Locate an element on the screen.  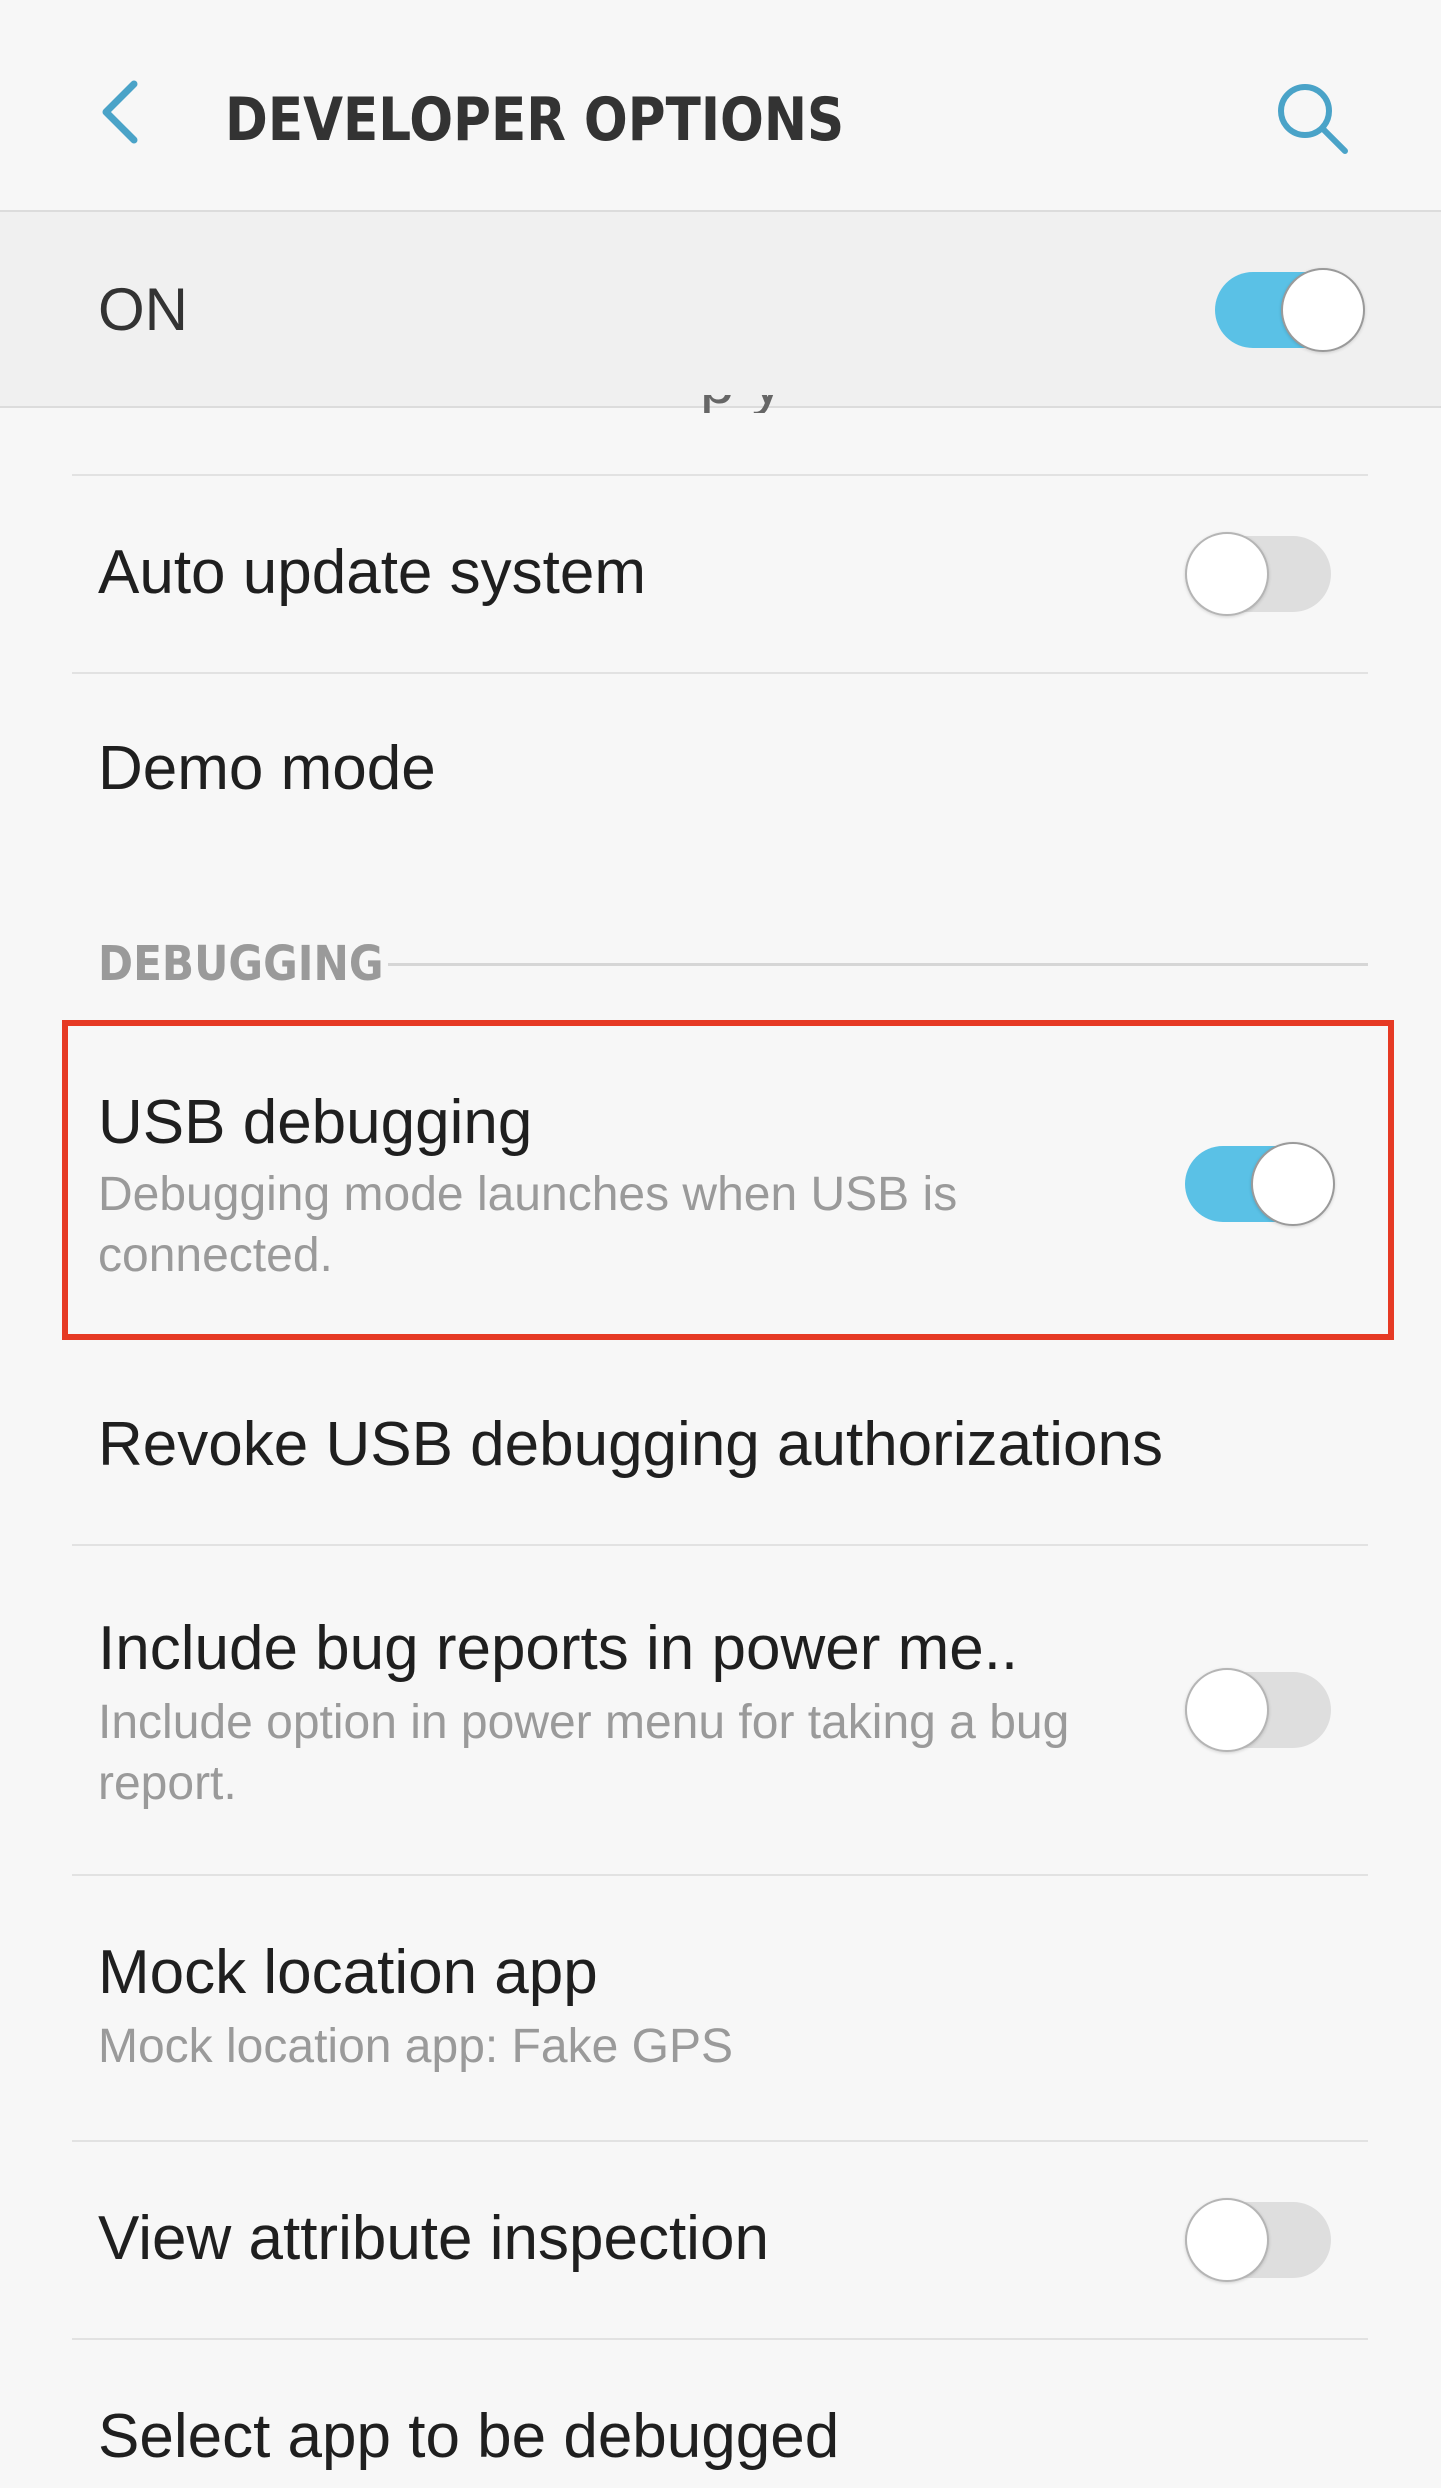
list-item-subtitle: Mock location app: Fake GPS is located at coordinates (415, 2046).